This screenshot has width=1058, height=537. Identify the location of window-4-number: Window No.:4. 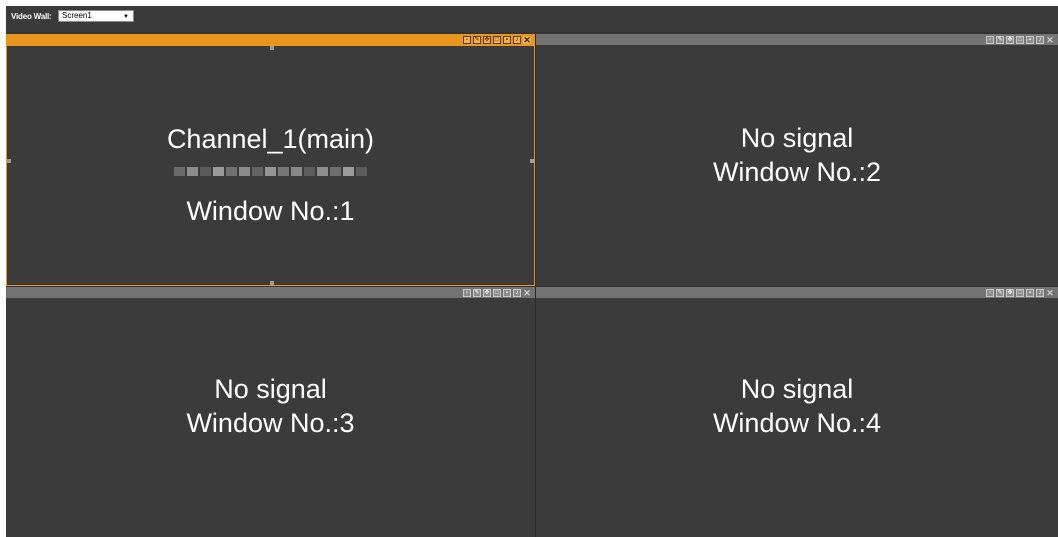
(797, 423).